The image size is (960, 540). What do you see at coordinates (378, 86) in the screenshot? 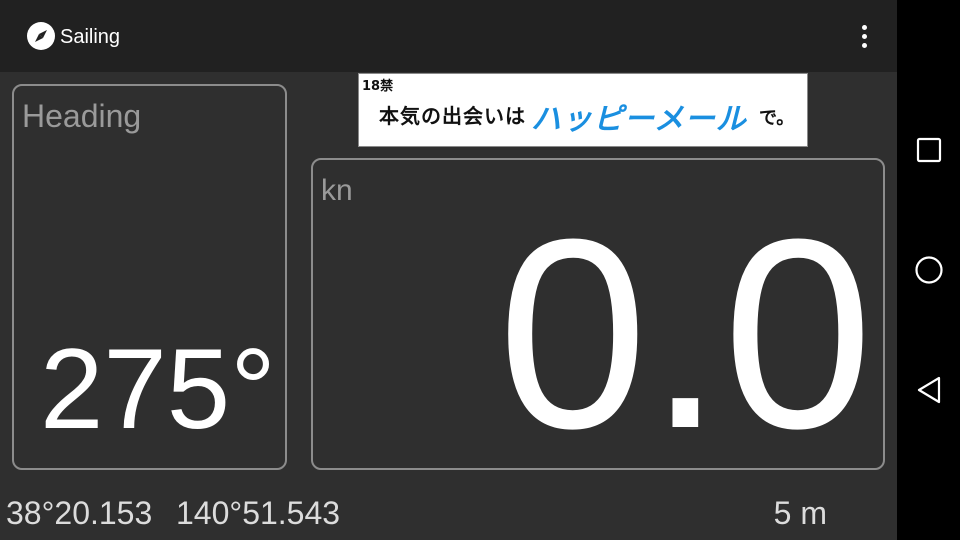
I see `ad-age-notice: 18禁` at bounding box center [378, 86].